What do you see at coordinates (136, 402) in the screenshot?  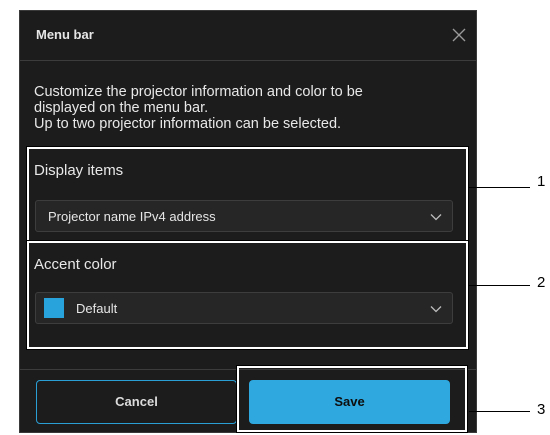 I see `cancel-button: Cancel` at bounding box center [136, 402].